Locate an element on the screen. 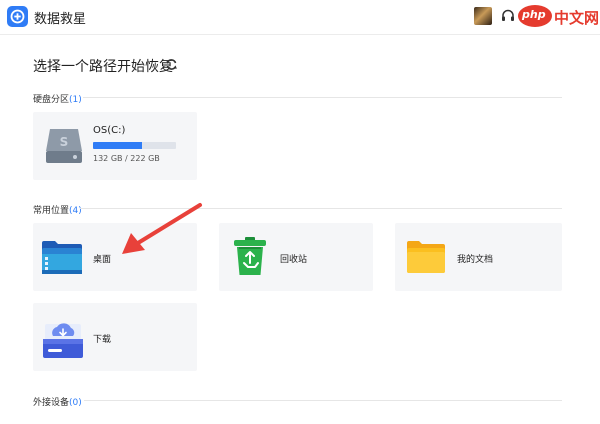  watermark-site-text: 中文网 is located at coordinates (577, 18).